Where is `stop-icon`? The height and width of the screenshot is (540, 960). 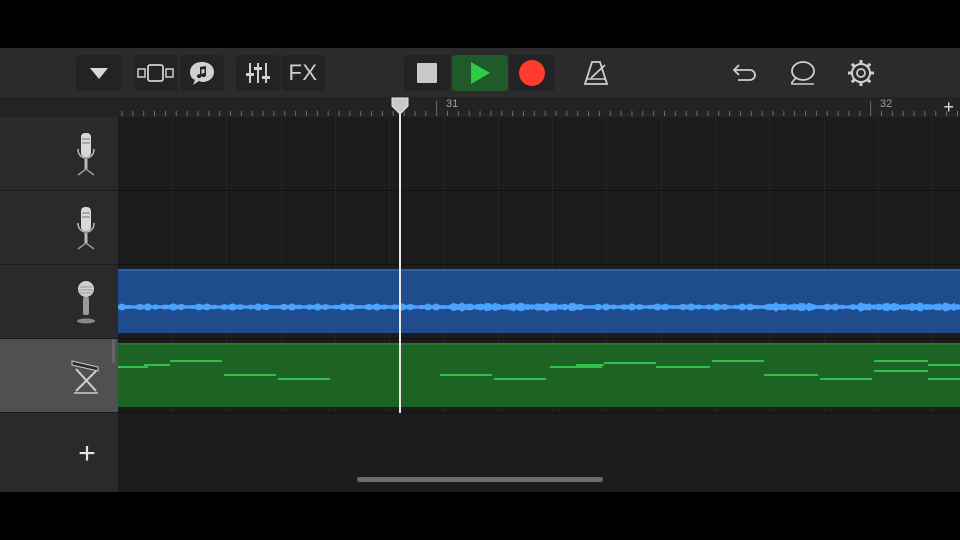
stop-icon is located at coordinates (427, 73).